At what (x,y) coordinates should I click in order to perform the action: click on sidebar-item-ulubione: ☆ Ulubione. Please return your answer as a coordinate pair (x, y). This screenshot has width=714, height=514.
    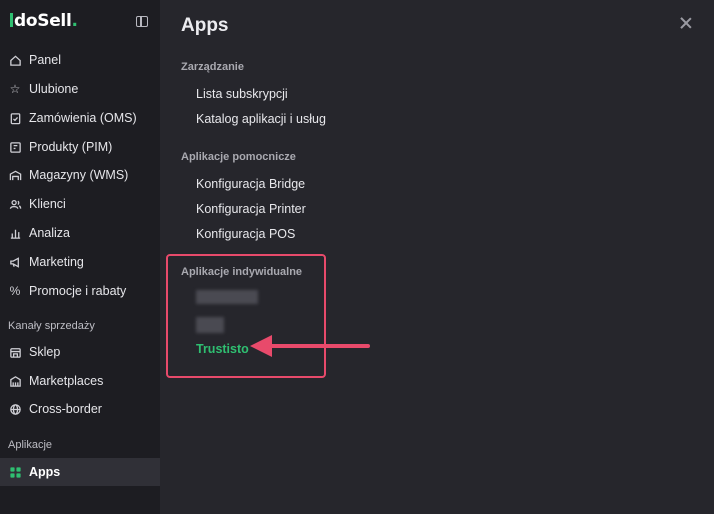
    Looking at the image, I should click on (80, 89).